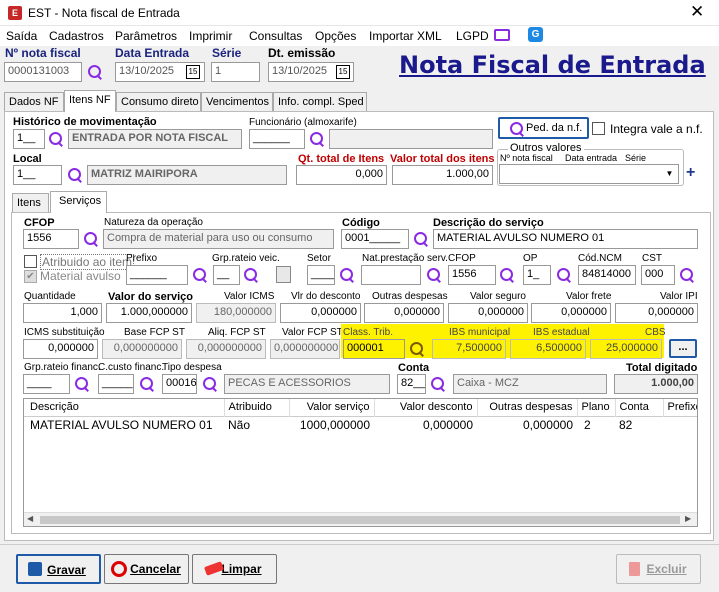 The width and height of the screenshot is (719, 592). What do you see at coordinates (596, 407) in the screenshot?
I see `col-plano: Plano` at bounding box center [596, 407].